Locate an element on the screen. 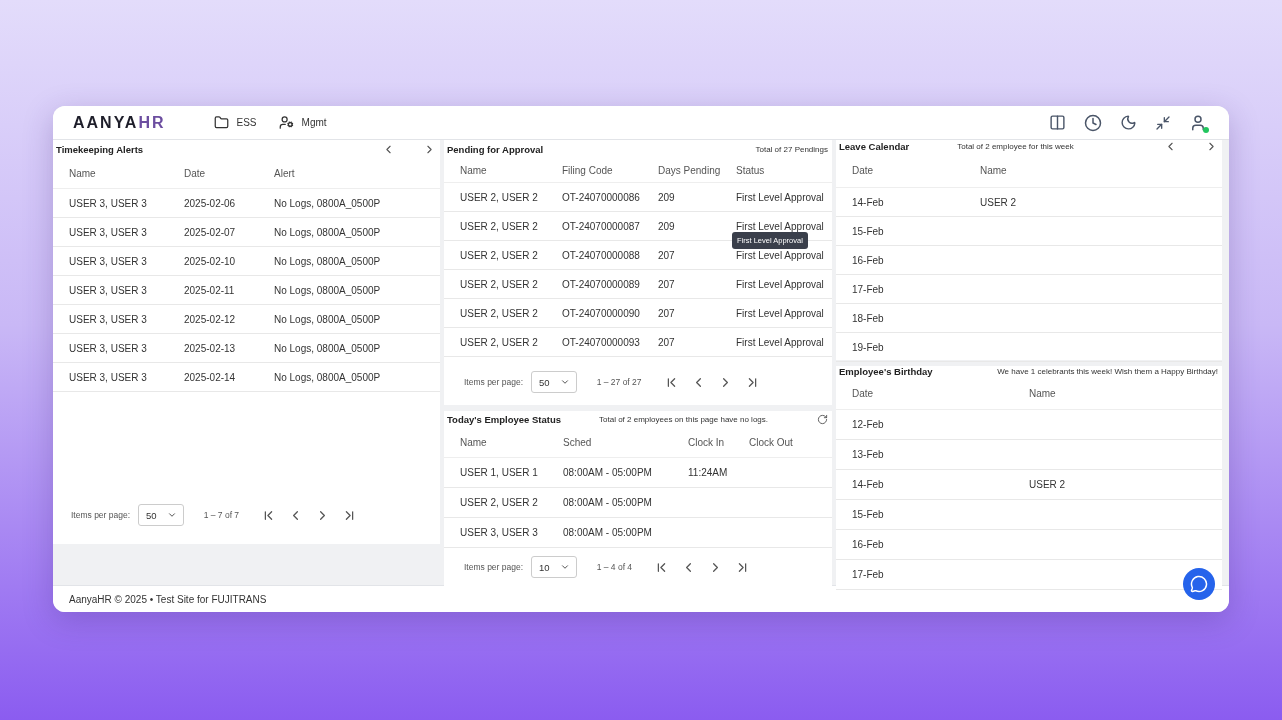 This screenshot has width=1282, height=720. table-cell: 13-Feb is located at coordinates (924, 454).